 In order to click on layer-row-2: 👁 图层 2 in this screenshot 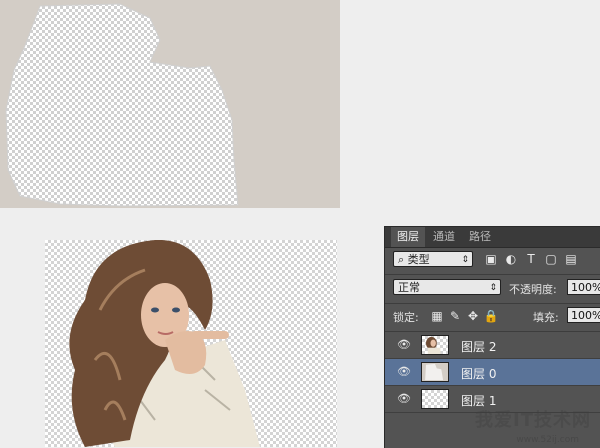, I will do `click(492, 345)`.